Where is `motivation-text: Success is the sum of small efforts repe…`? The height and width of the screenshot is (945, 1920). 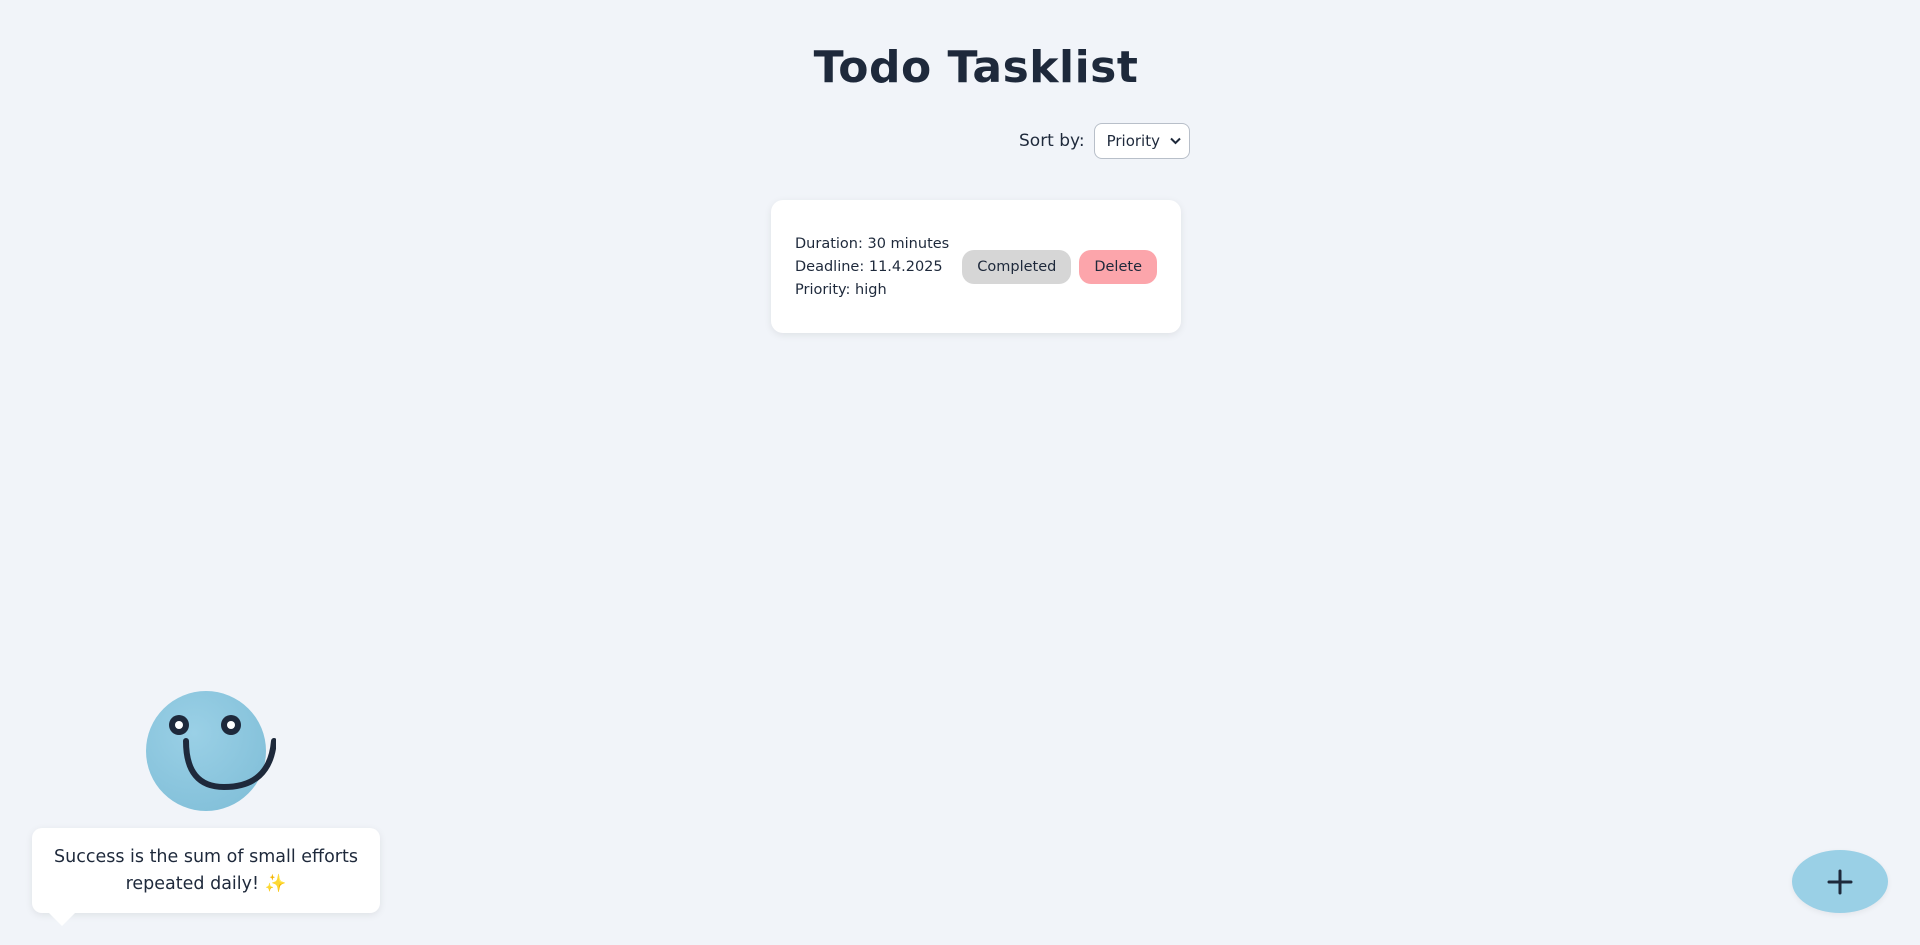
motivation-text: Success is the sum of small efforts repe… is located at coordinates (206, 870).